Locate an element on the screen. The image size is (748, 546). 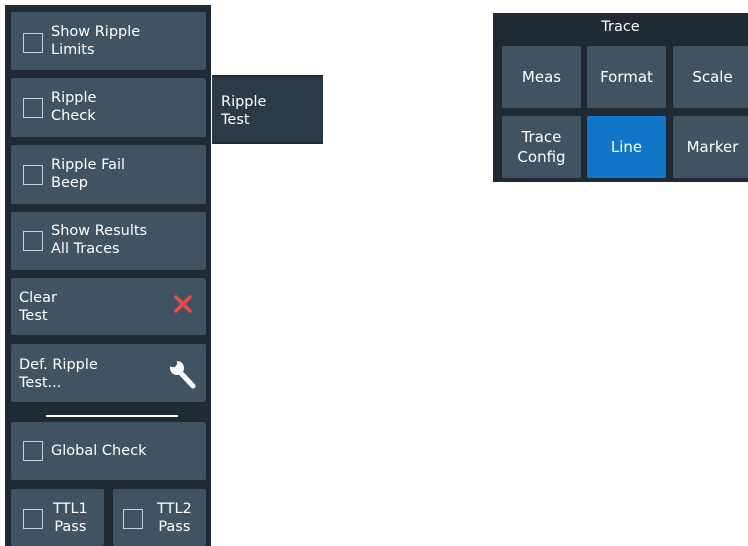
line-label: Line is located at coordinates (626, 147).